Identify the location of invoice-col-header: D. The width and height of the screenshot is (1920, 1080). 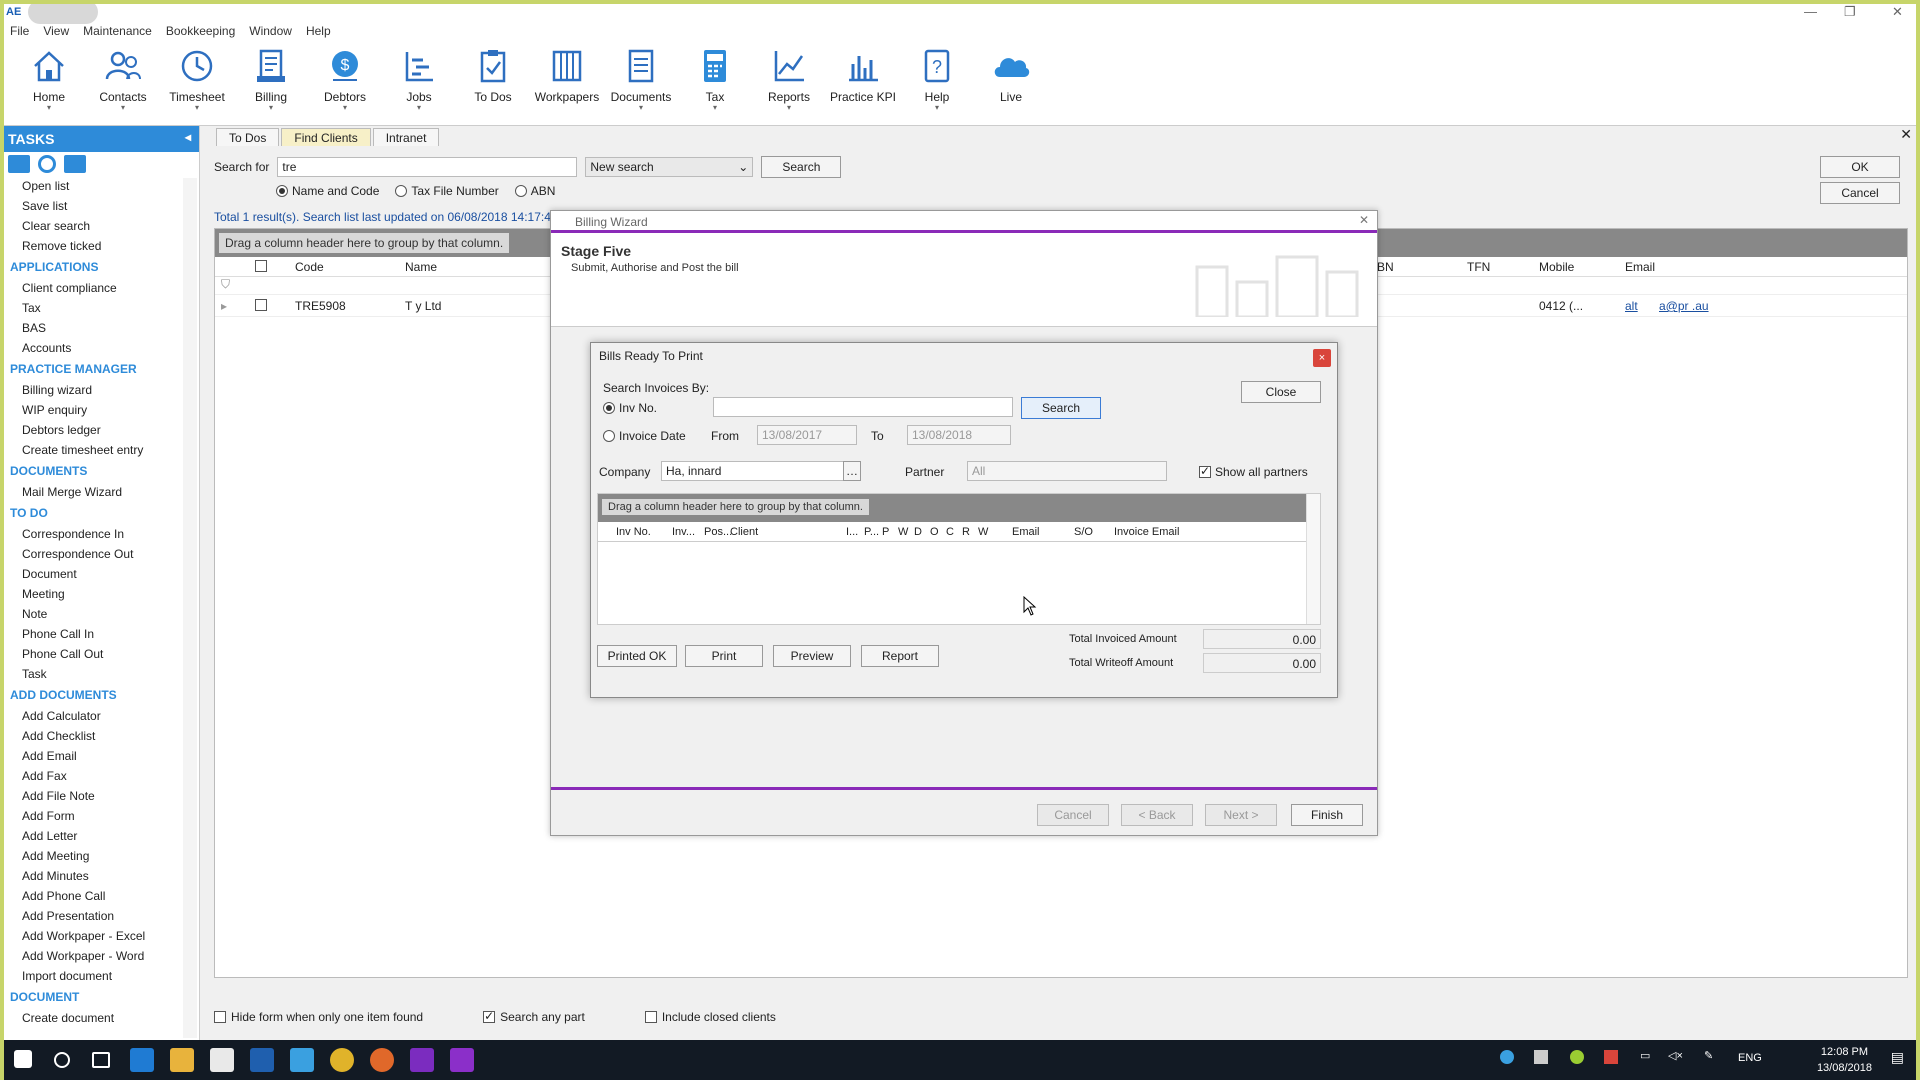
(918, 532).